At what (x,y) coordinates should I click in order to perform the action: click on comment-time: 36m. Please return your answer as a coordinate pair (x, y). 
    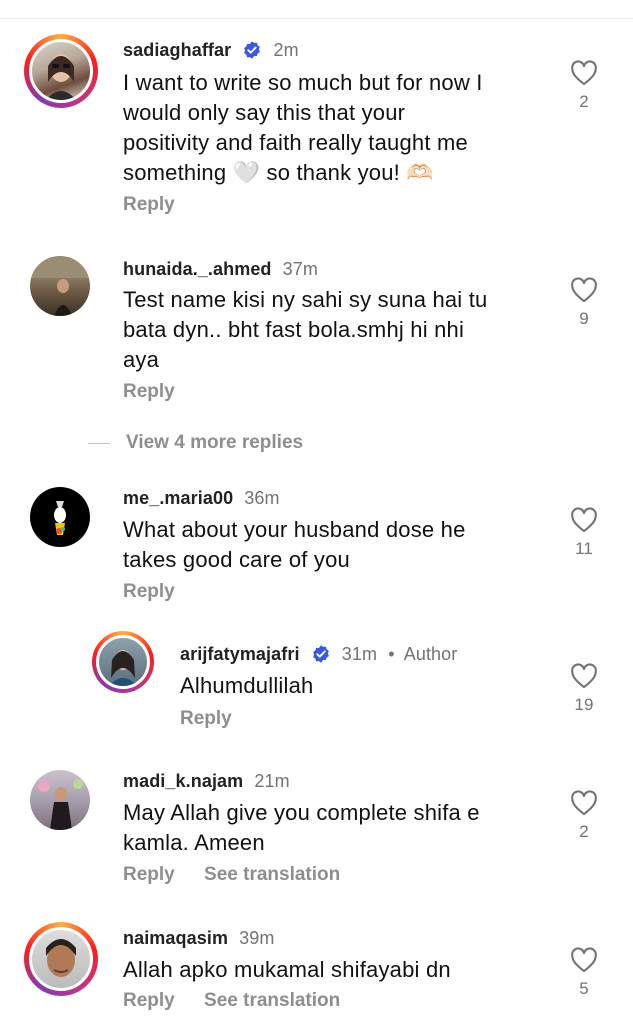
    Looking at the image, I should click on (262, 498).